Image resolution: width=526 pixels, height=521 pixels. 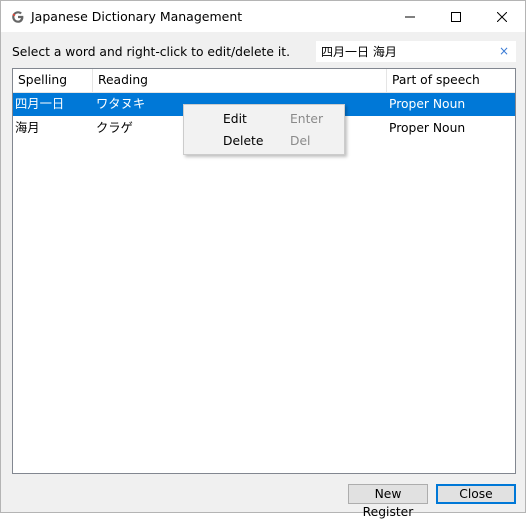 What do you see at coordinates (235, 119) in the screenshot?
I see `menu-item-label: Edit` at bounding box center [235, 119].